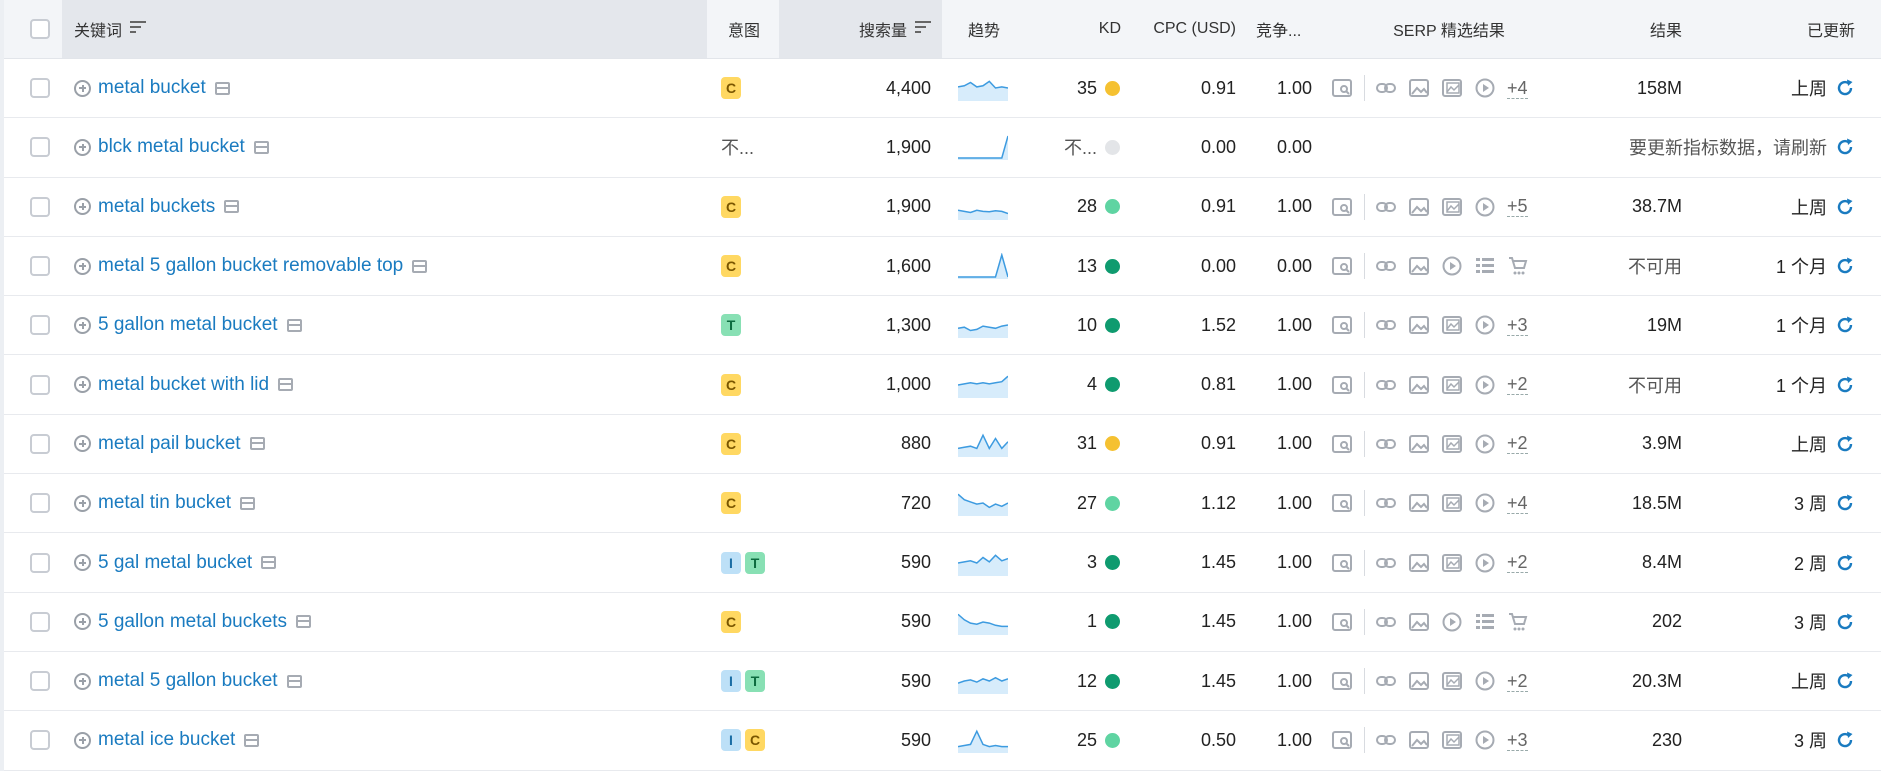 The width and height of the screenshot is (1881, 783). I want to click on kd-column-header: KD, so click(1092, 29).